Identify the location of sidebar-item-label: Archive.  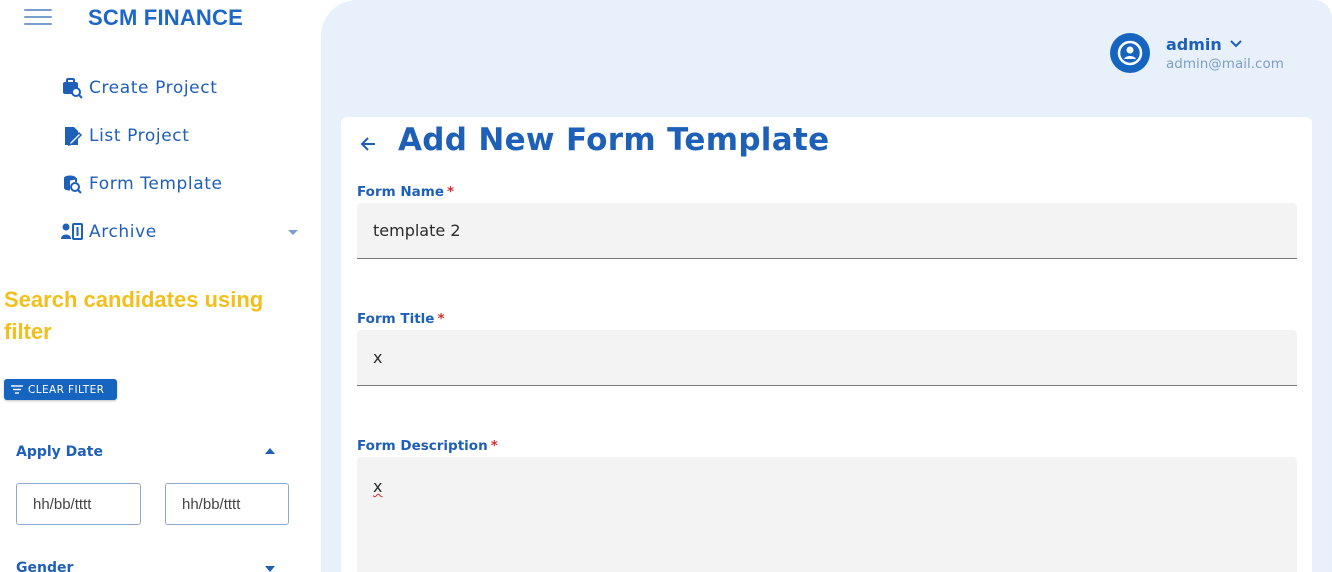
(123, 232).